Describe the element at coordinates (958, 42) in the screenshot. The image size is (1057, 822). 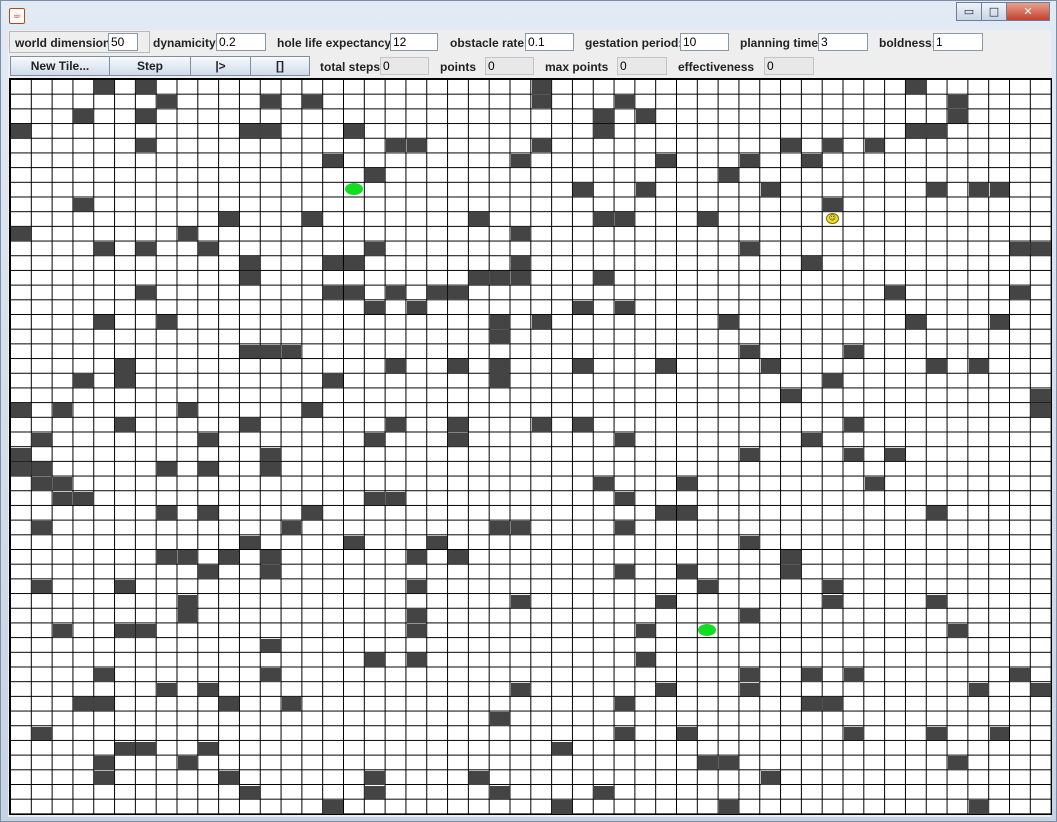
I see `boldness-field: 1` at that location.